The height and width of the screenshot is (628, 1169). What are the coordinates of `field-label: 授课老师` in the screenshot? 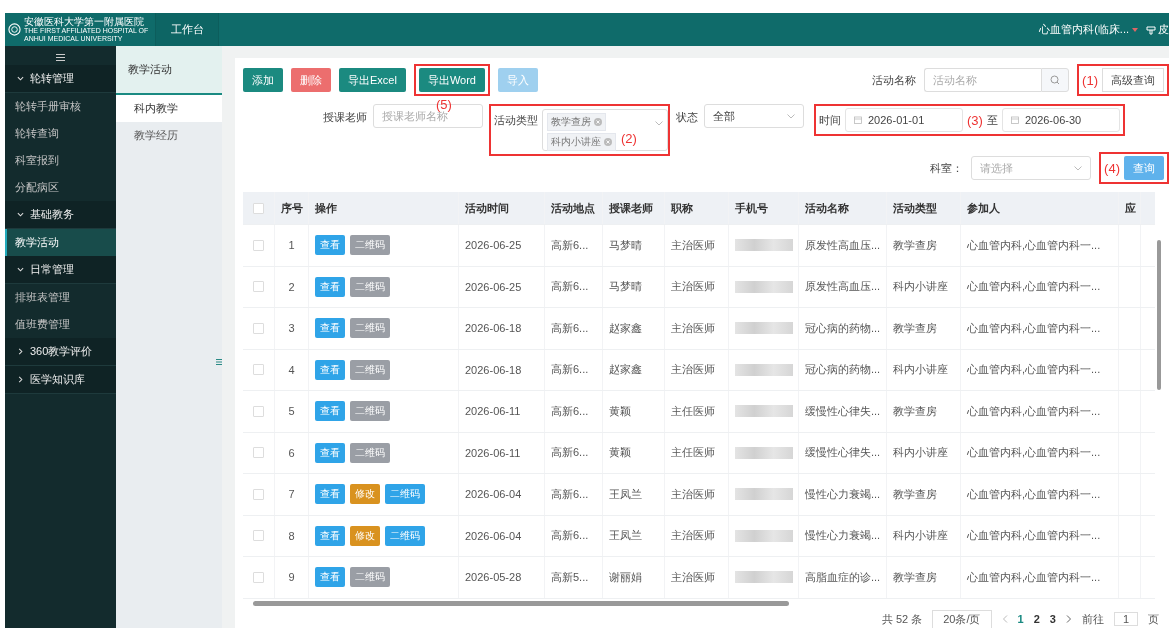 It's located at (345, 117).